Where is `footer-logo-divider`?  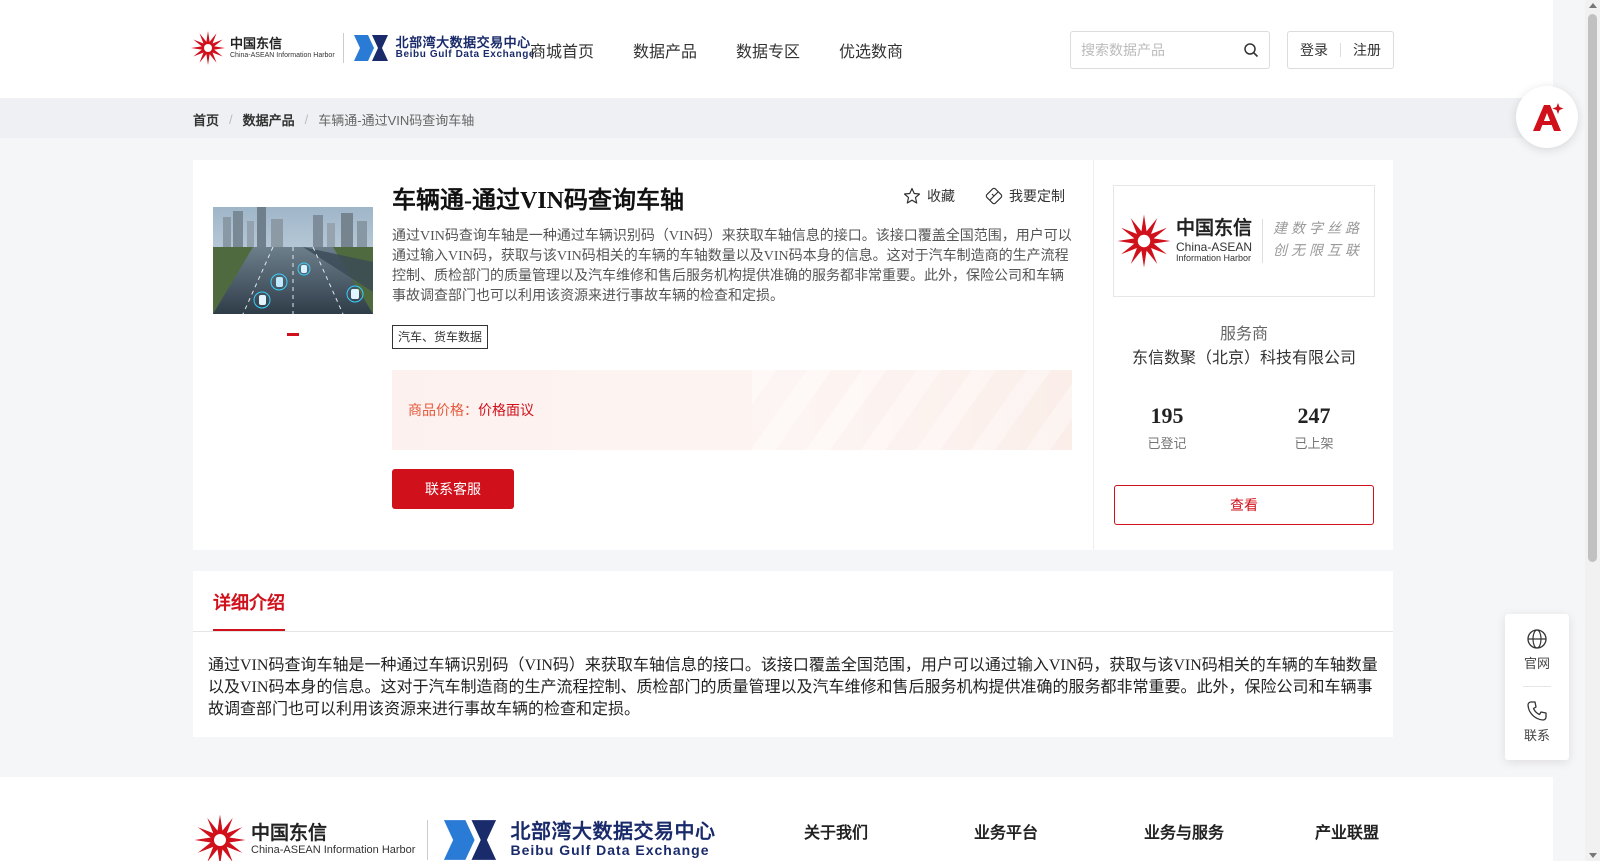 footer-logo-divider is located at coordinates (428, 840).